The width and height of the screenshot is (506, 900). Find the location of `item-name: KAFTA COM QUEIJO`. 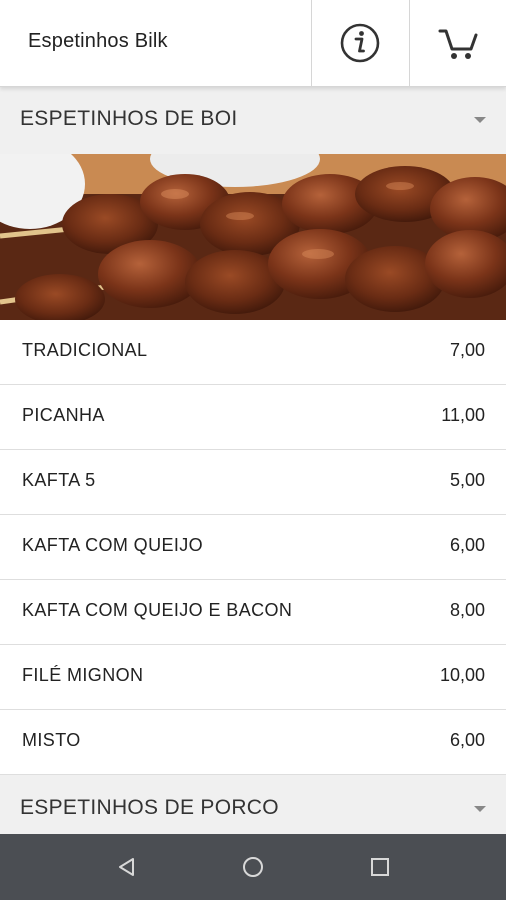

item-name: KAFTA COM QUEIJO is located at coordinates (113, 545).